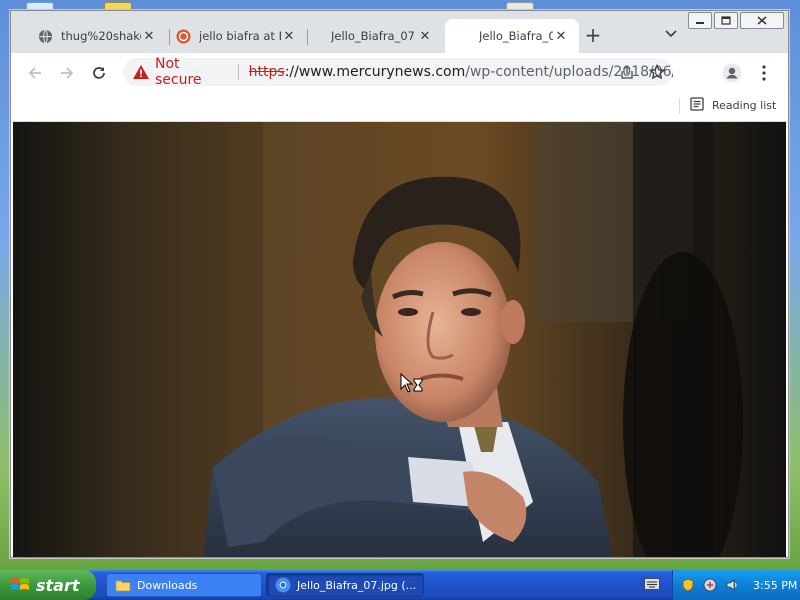 Image resolution: width=800 pixels, height=600 pixels. I want to click on bookmarks-divider, so click(679, 105).